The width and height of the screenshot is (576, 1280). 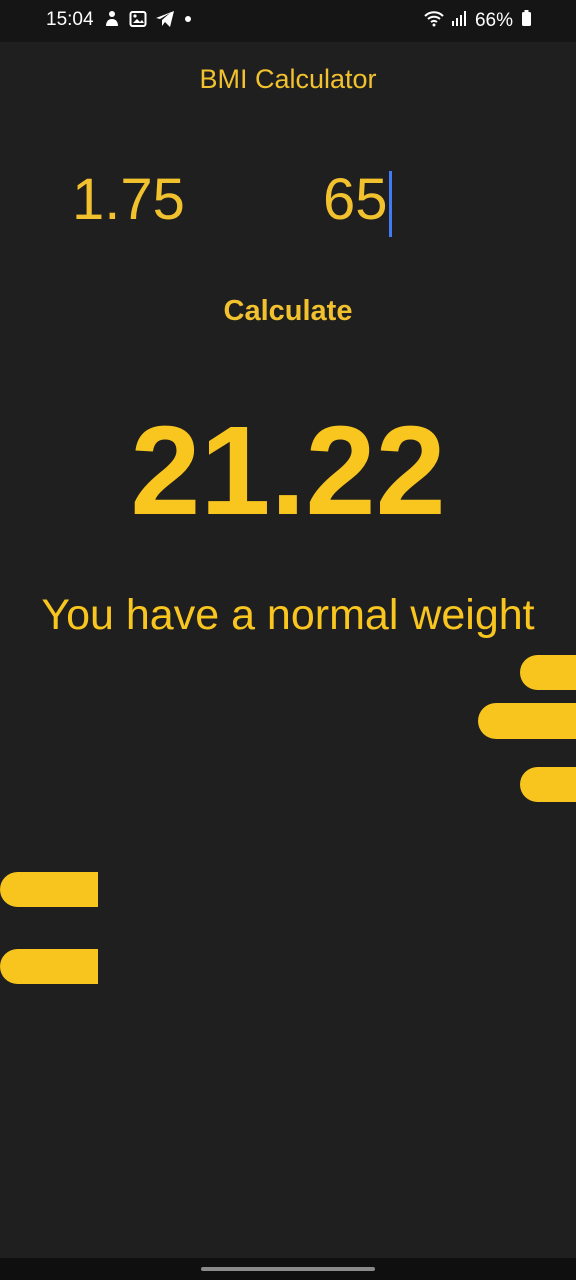 I want to click on calculate-button: Calculate, so click(x=288, y=311).